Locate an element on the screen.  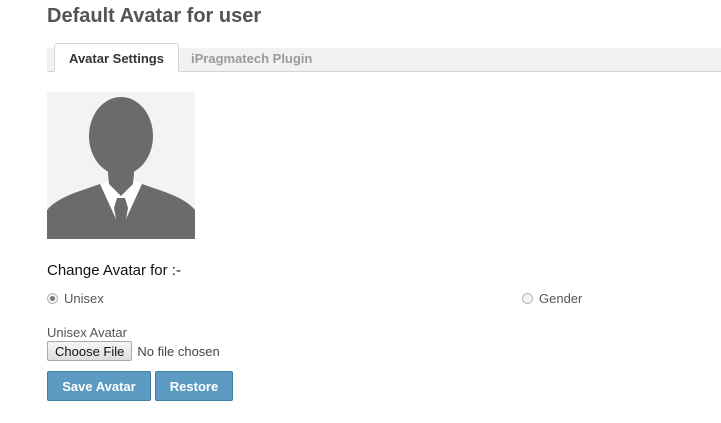
radio-label-unisex: Unisex is located at coordinates (84, 298).